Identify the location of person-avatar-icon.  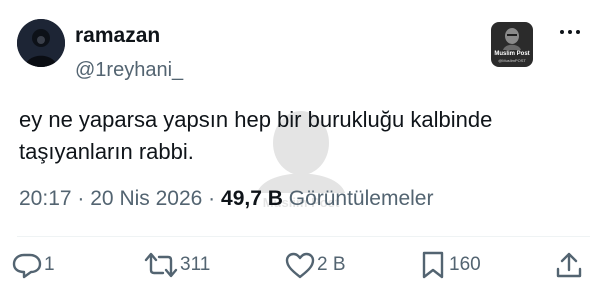
(41, 43).